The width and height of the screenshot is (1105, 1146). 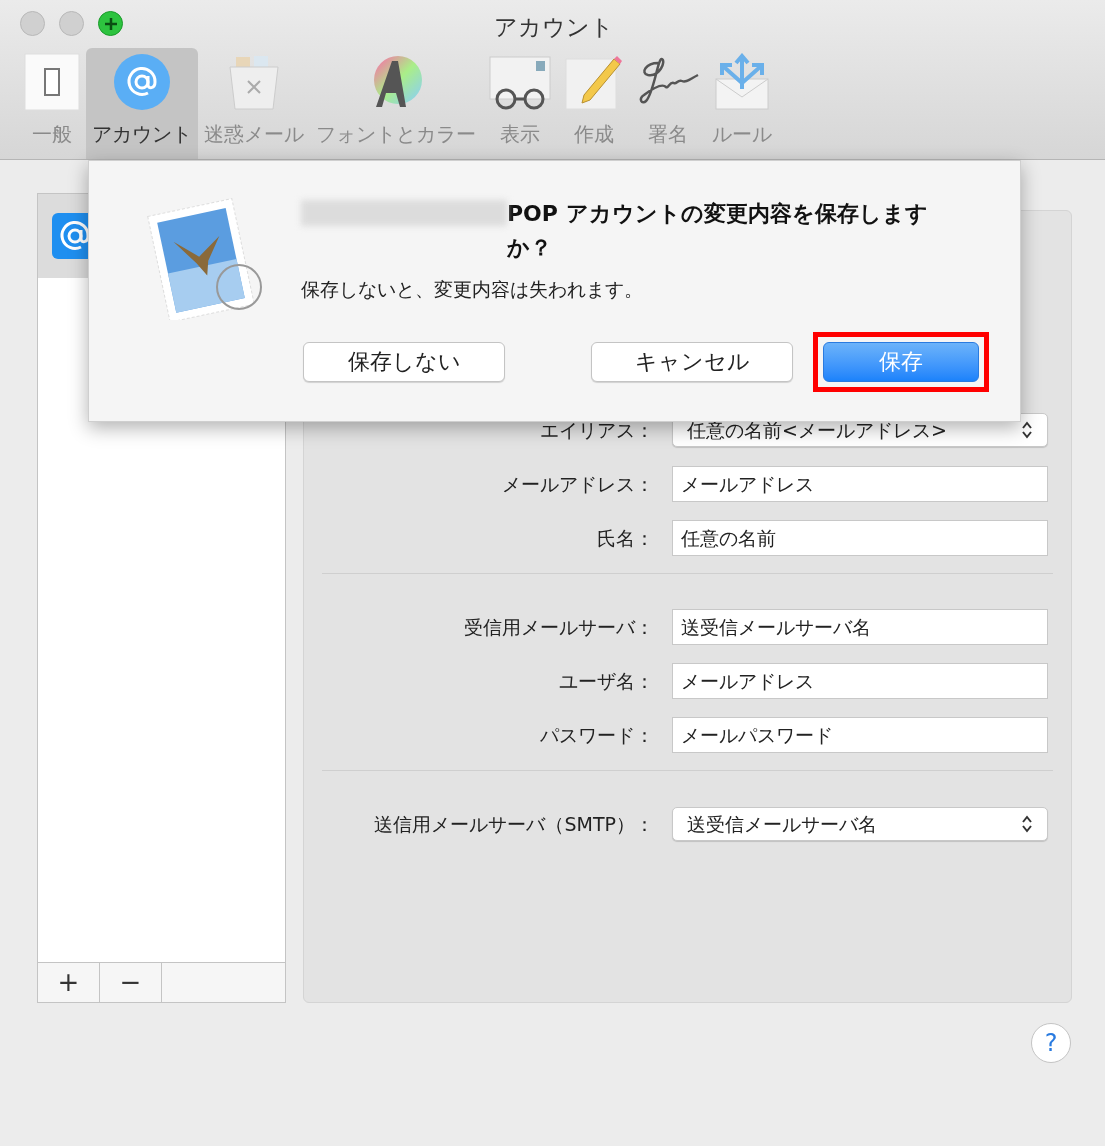 I want to click on switch-icon, so click(x=52, y=82).